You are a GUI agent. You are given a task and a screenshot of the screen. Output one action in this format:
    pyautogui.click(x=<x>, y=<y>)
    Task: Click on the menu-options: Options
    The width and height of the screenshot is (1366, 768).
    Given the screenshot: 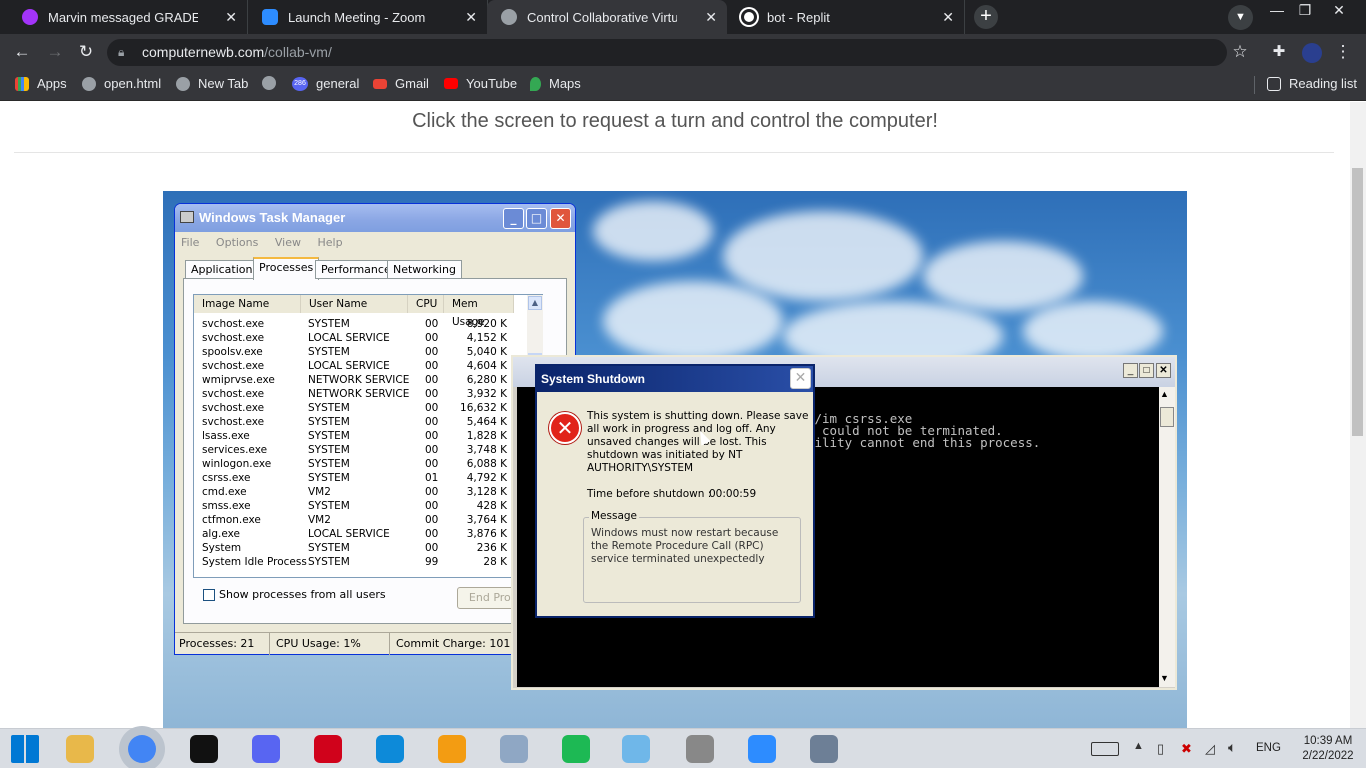 What is the action you would take?
    pyautogui.click(x=237, y=242)
    